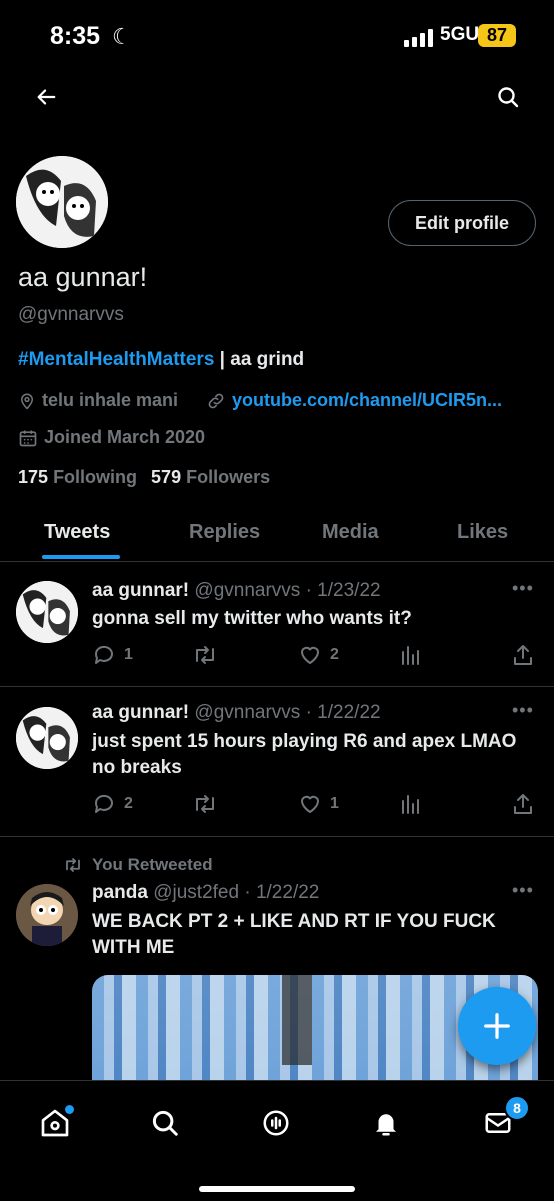 Image resolution: width=554 pixels, height=1201 pixels. I want to click on following-label: Following, so click(95, 477).